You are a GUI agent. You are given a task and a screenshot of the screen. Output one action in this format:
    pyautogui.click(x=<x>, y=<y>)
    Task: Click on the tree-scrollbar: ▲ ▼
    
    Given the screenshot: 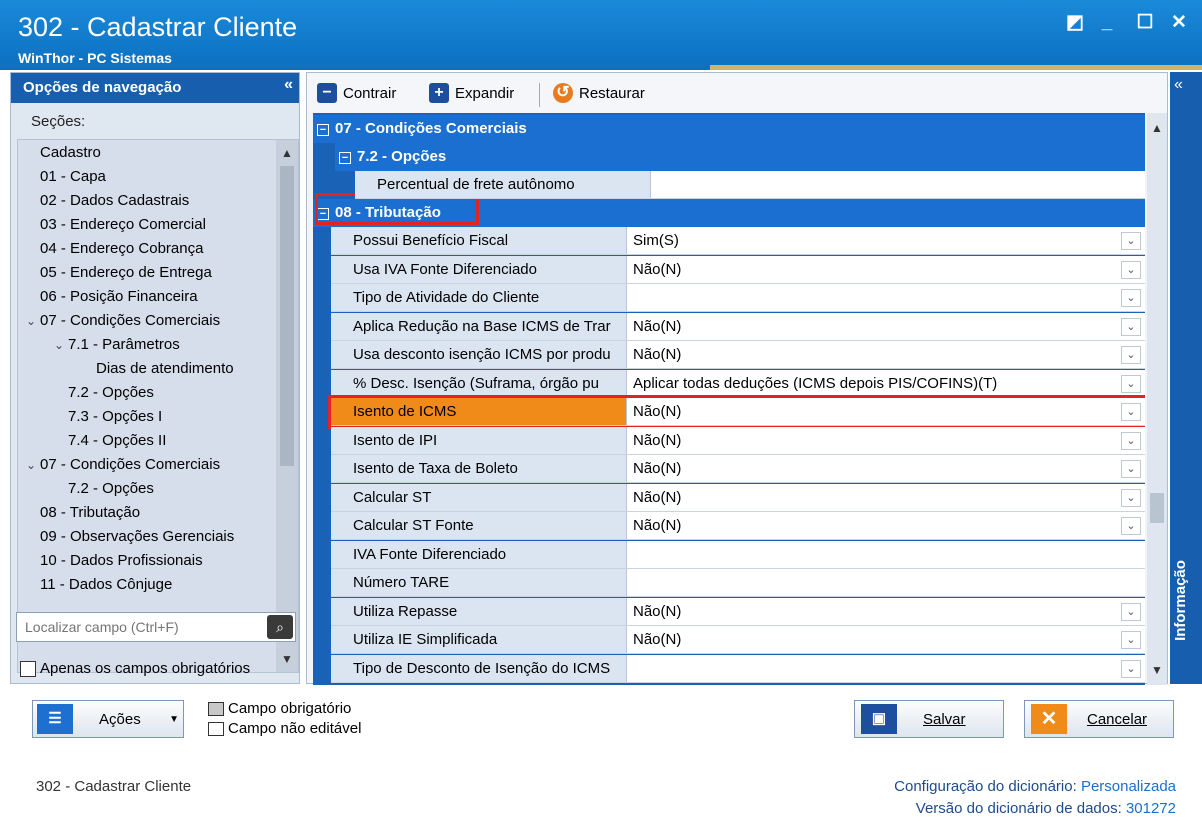 What is the action you would take?
    pyautogui.click(x=287, y=406)
    